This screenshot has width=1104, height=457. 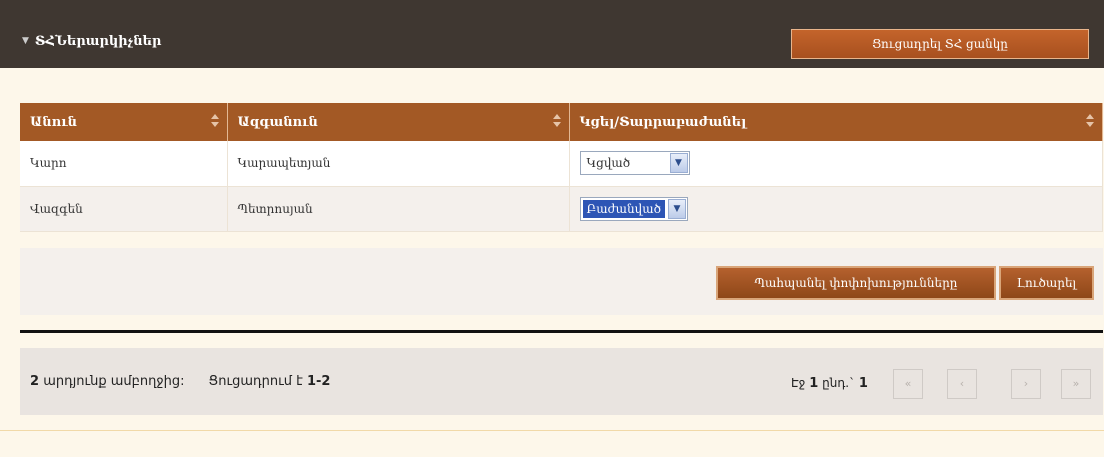 I want to click on table-row: Վազգեն Պետրոսյան Բաժանված ▼, so click(x=561, y=209).